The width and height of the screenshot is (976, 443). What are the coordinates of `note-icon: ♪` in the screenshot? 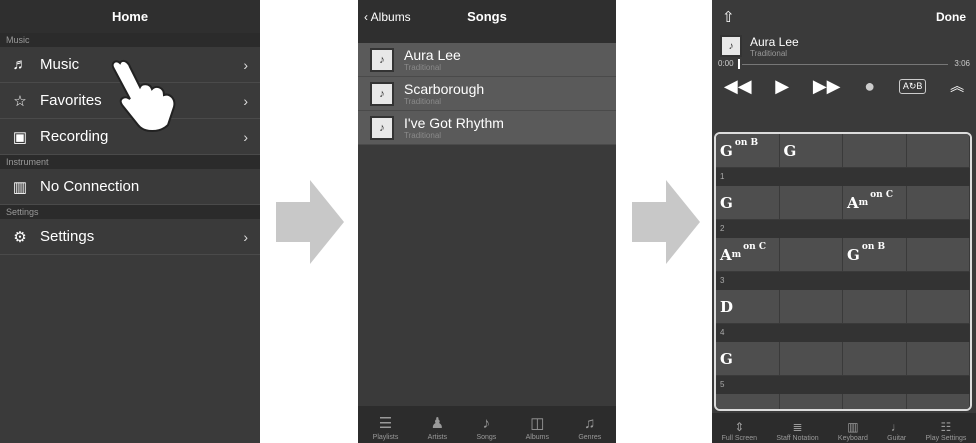 It's located at (486, 423).